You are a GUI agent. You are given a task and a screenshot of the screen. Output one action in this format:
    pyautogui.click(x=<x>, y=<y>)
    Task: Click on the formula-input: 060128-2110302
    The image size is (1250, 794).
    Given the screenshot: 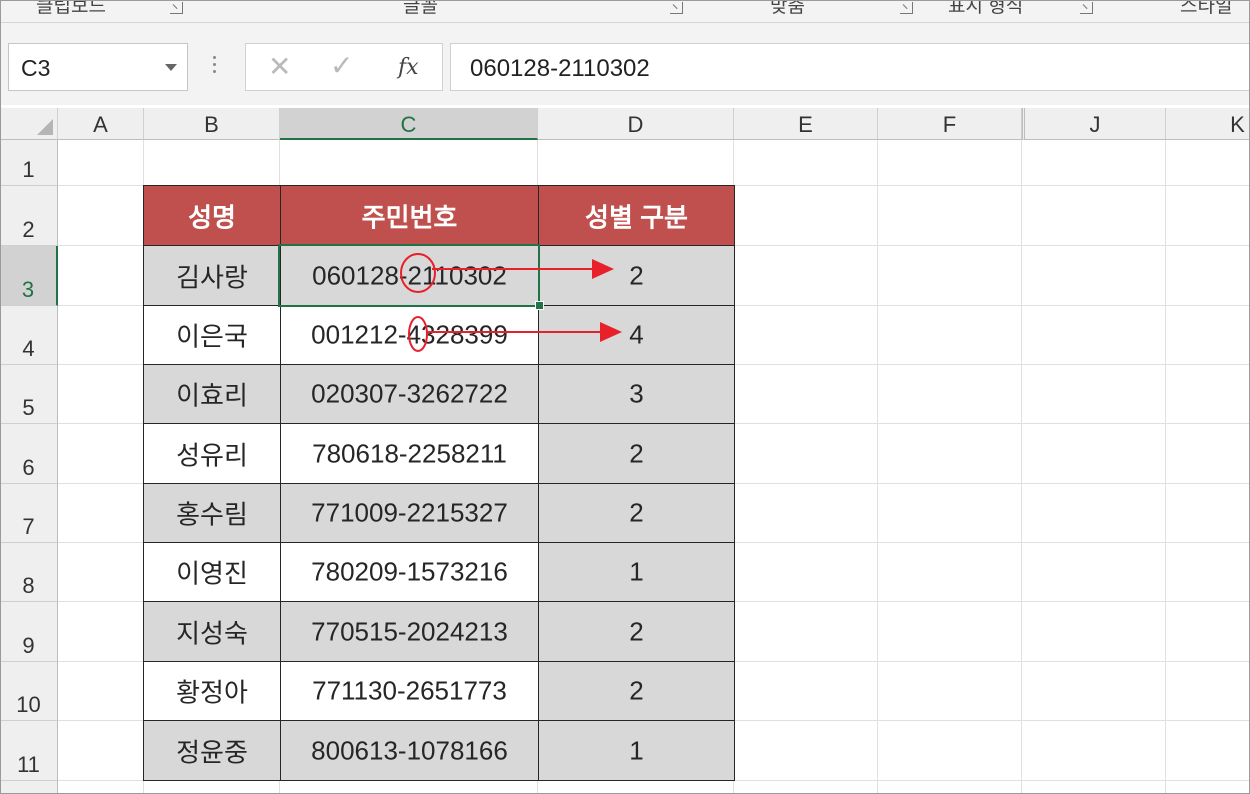 What is the action you would take?
    pyautogui.click(x=850, y=67)
    